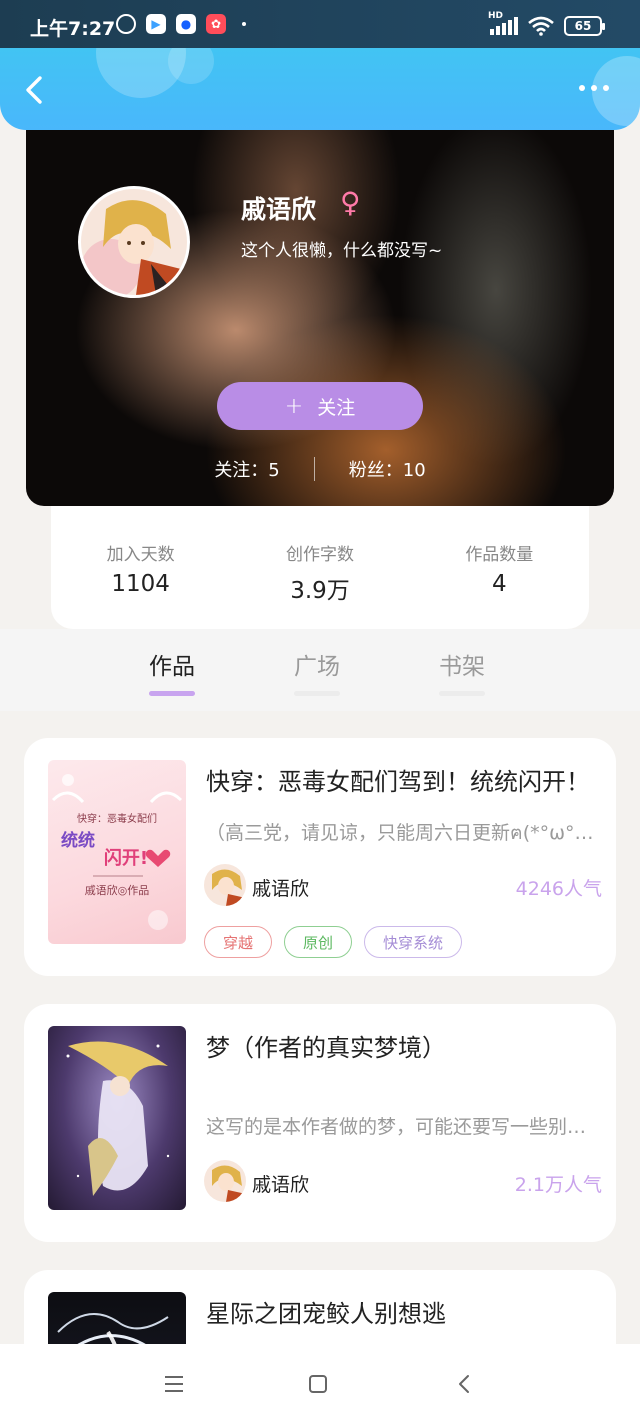  What do you see at coordinates (336, 407) in the screenshot?
I see `follow-button-label: 关注` at bounding box center [336, 407].